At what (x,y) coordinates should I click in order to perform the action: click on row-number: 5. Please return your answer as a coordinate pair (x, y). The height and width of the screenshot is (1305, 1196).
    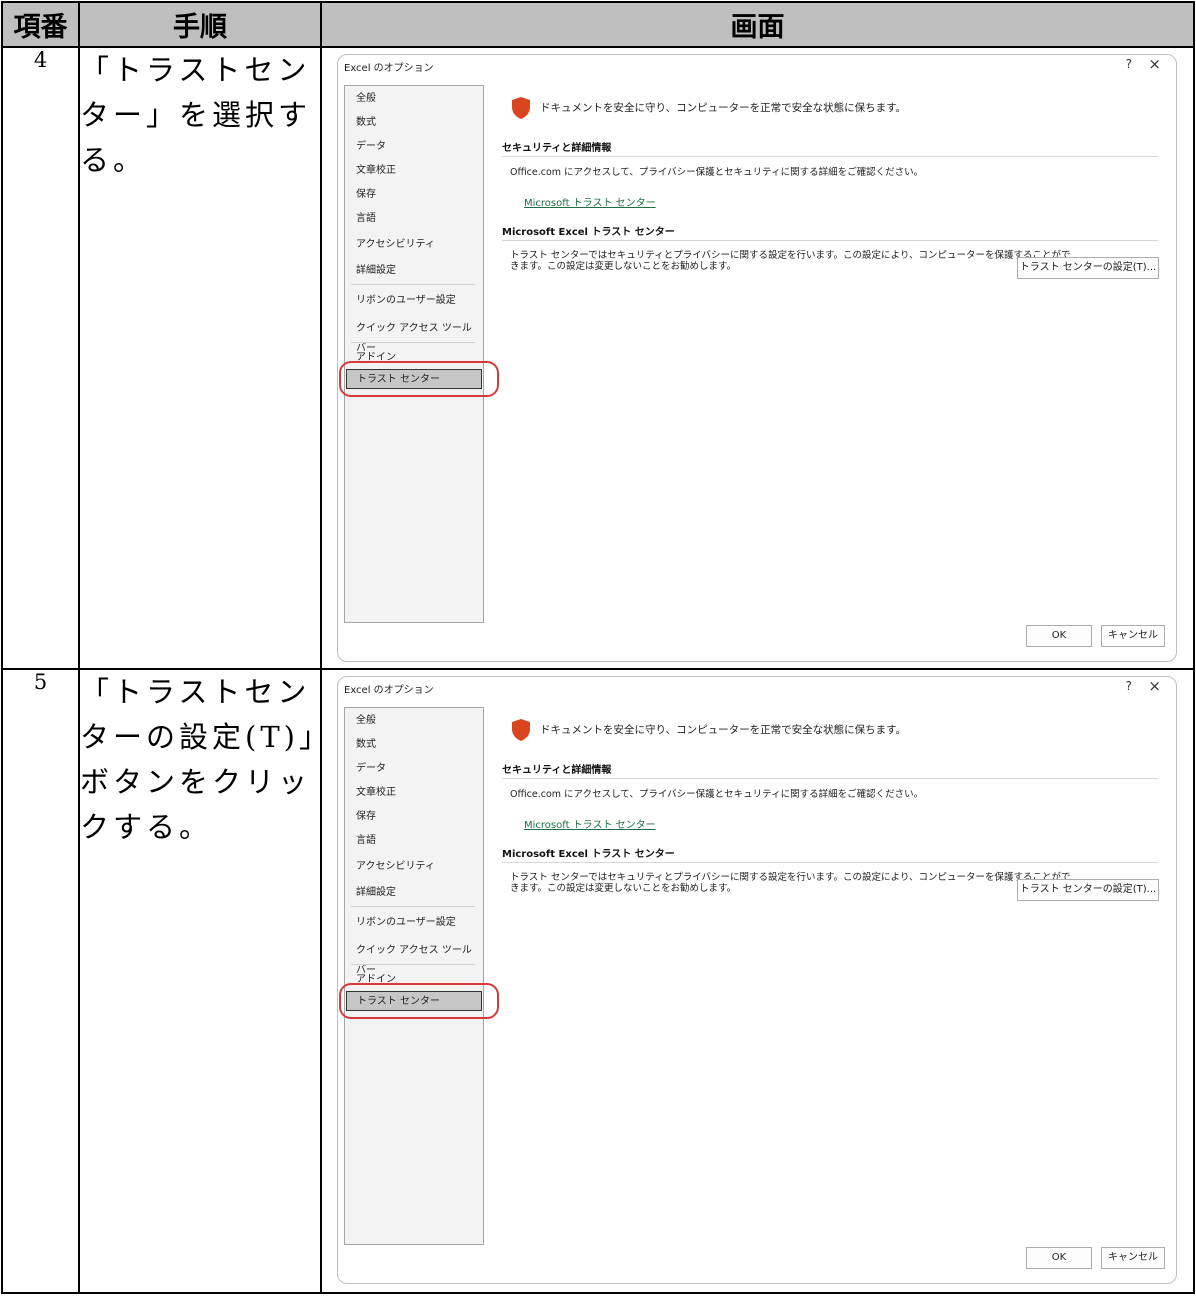
    Looking at the image, I should click on (40, 981).